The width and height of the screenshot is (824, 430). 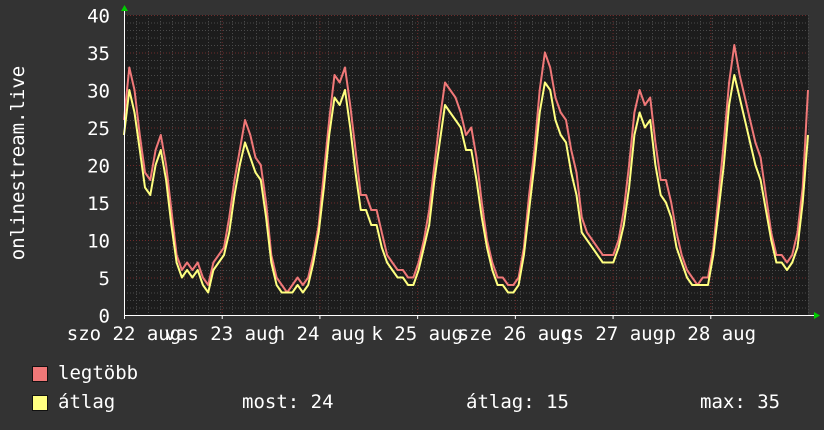 What do you see at coordinates (320, 334) in the screenshot?
I see `x-tick-label: h 24 aug` at bounding box center [320, 334].